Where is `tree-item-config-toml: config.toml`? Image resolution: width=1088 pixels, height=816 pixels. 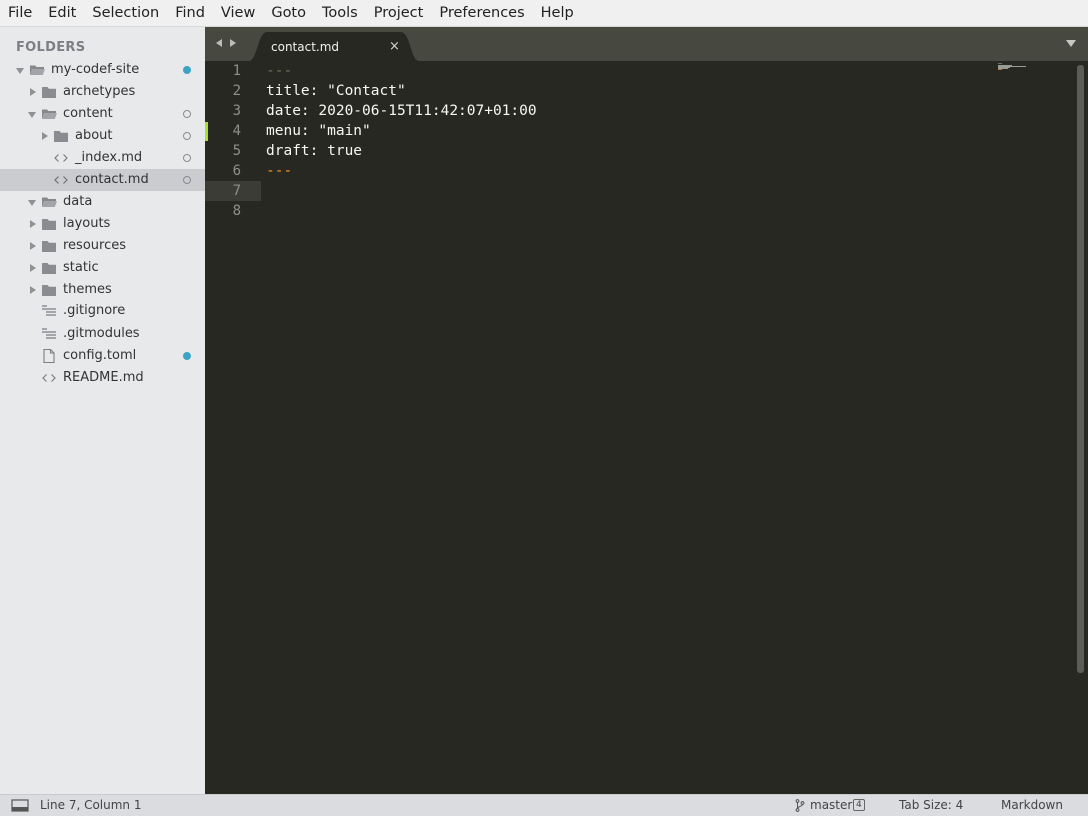 tree-item-config-toml: config.toml is located at coordinates (102, 356).